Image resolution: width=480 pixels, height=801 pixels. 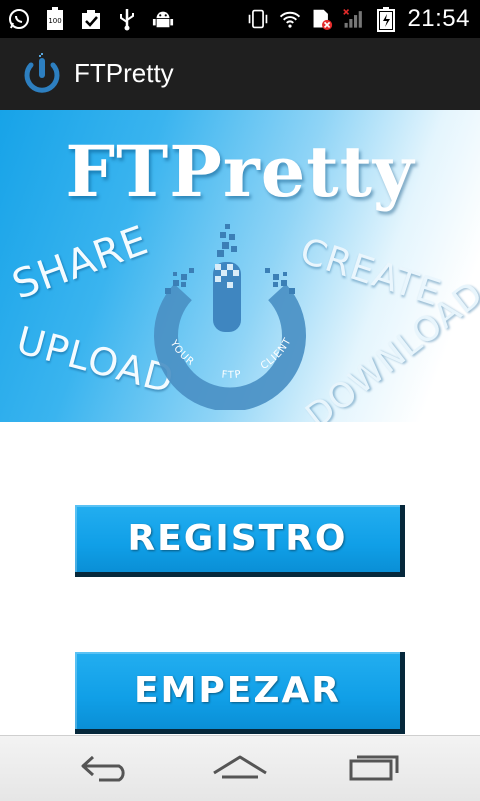 I want to click on app-title: FTPretty, so click(x=124, y=73).